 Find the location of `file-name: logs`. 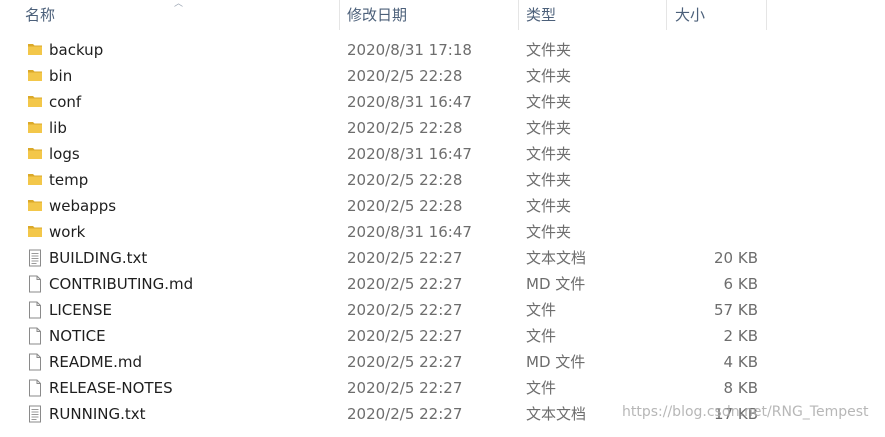

file-name: logs is located at coordinates (64, 154).